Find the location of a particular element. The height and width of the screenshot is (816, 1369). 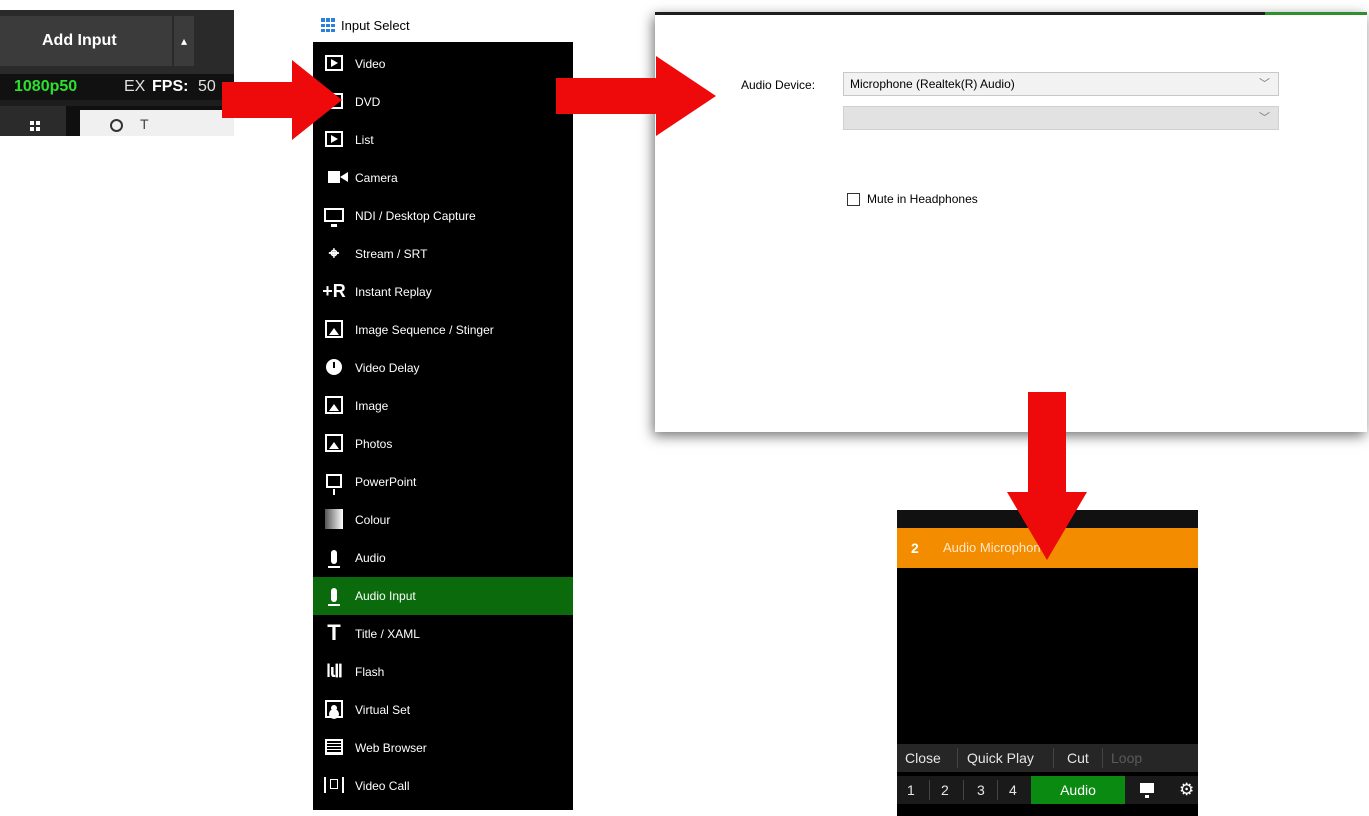

image-sequence-icon is located at coordinates (334, 329).